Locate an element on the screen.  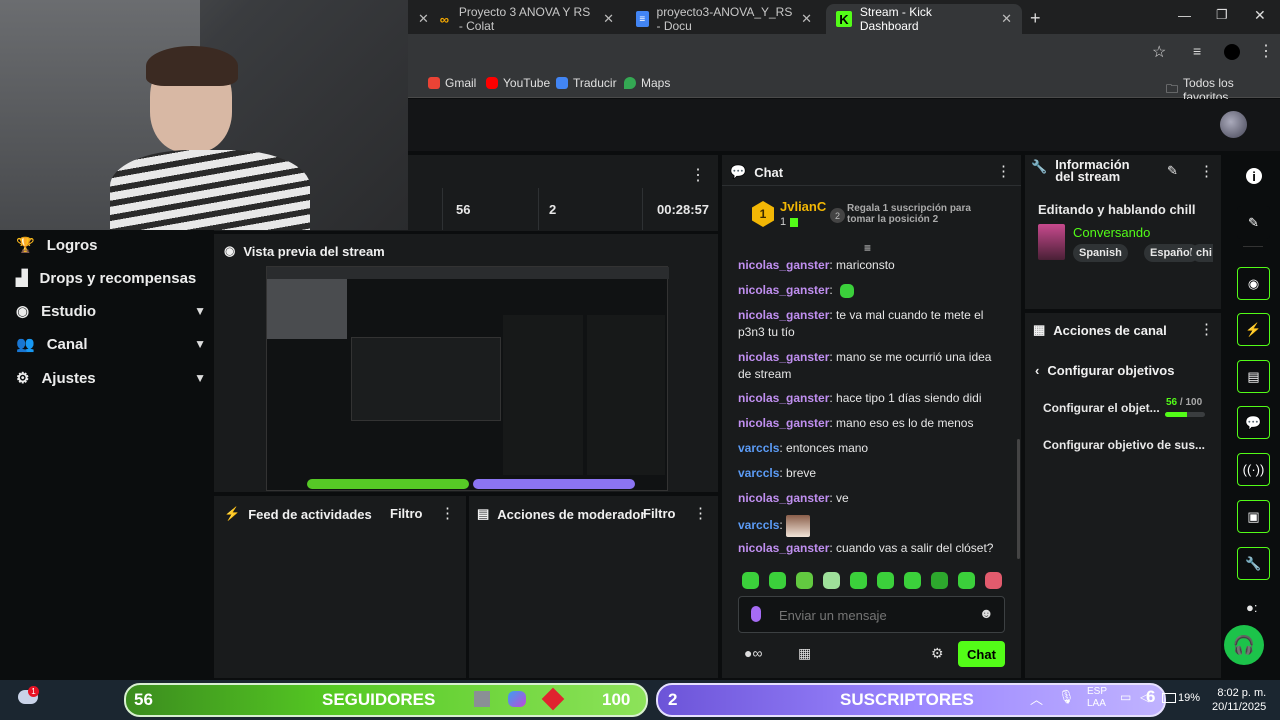
network-icon: ▭ is located at coordinates (1125, 697).